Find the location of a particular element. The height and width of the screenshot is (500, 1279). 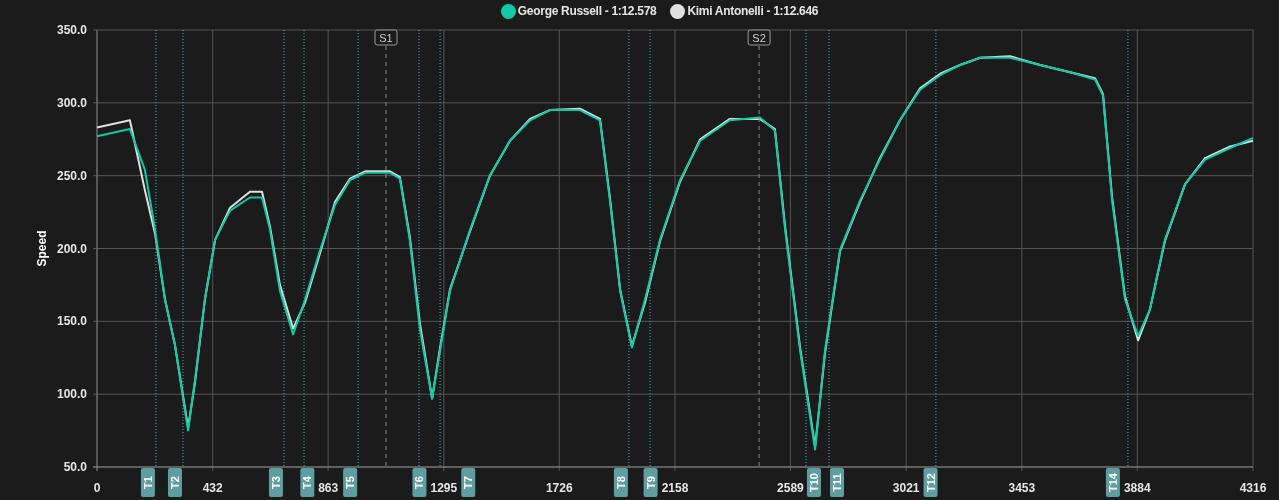

corner-label: T7 is located at coordinates (468, 482).